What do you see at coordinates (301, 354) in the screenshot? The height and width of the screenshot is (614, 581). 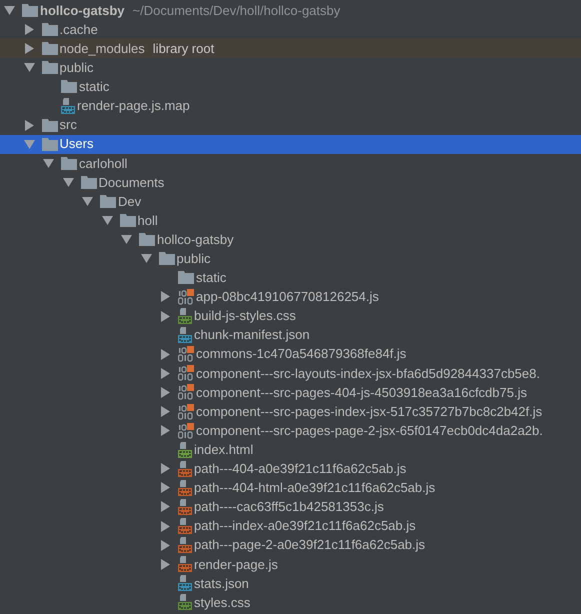 I see `file-name: commons-1c470a546879368fe84f.js` at bounding box center [301, 354].